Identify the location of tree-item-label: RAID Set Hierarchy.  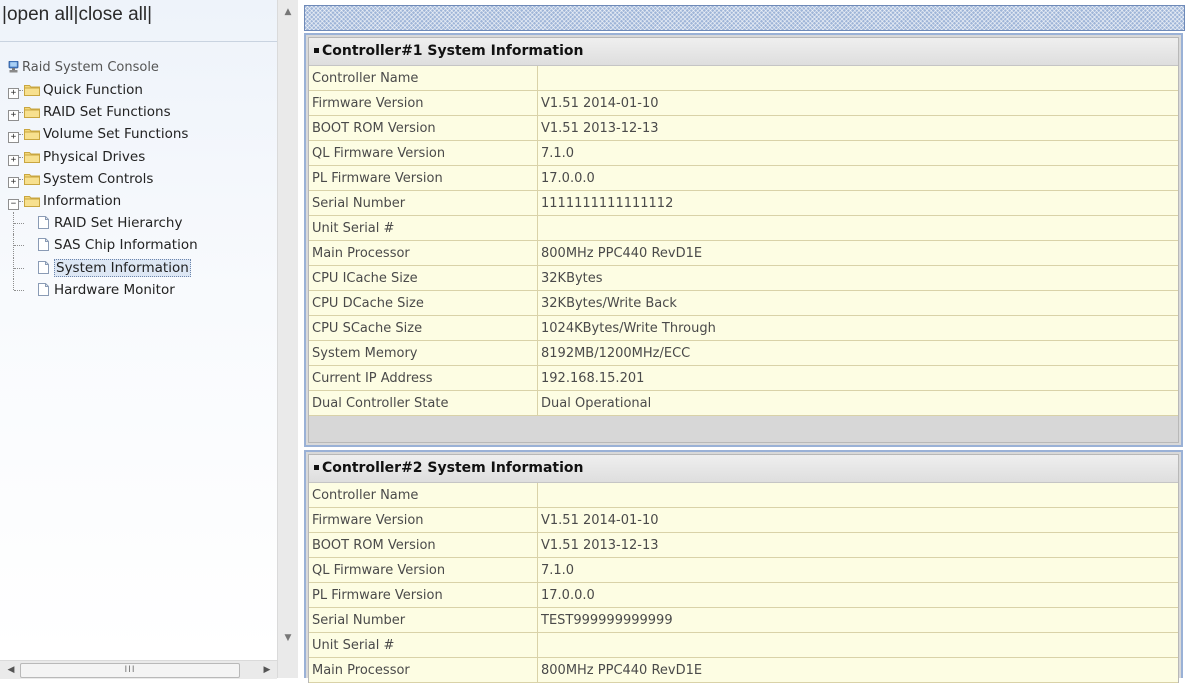
(118, 223).